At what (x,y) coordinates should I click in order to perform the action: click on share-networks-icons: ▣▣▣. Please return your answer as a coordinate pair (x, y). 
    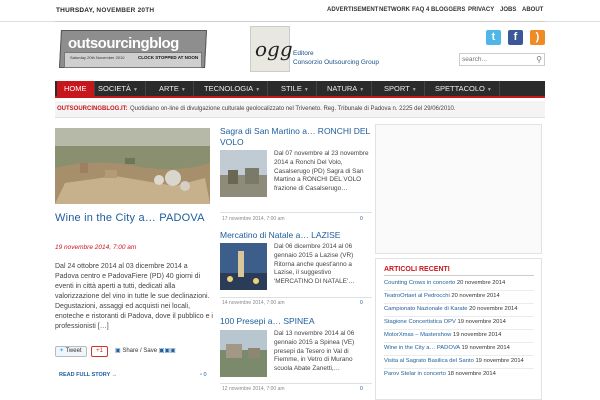
    Looking at the image, I should click on (167, 351).